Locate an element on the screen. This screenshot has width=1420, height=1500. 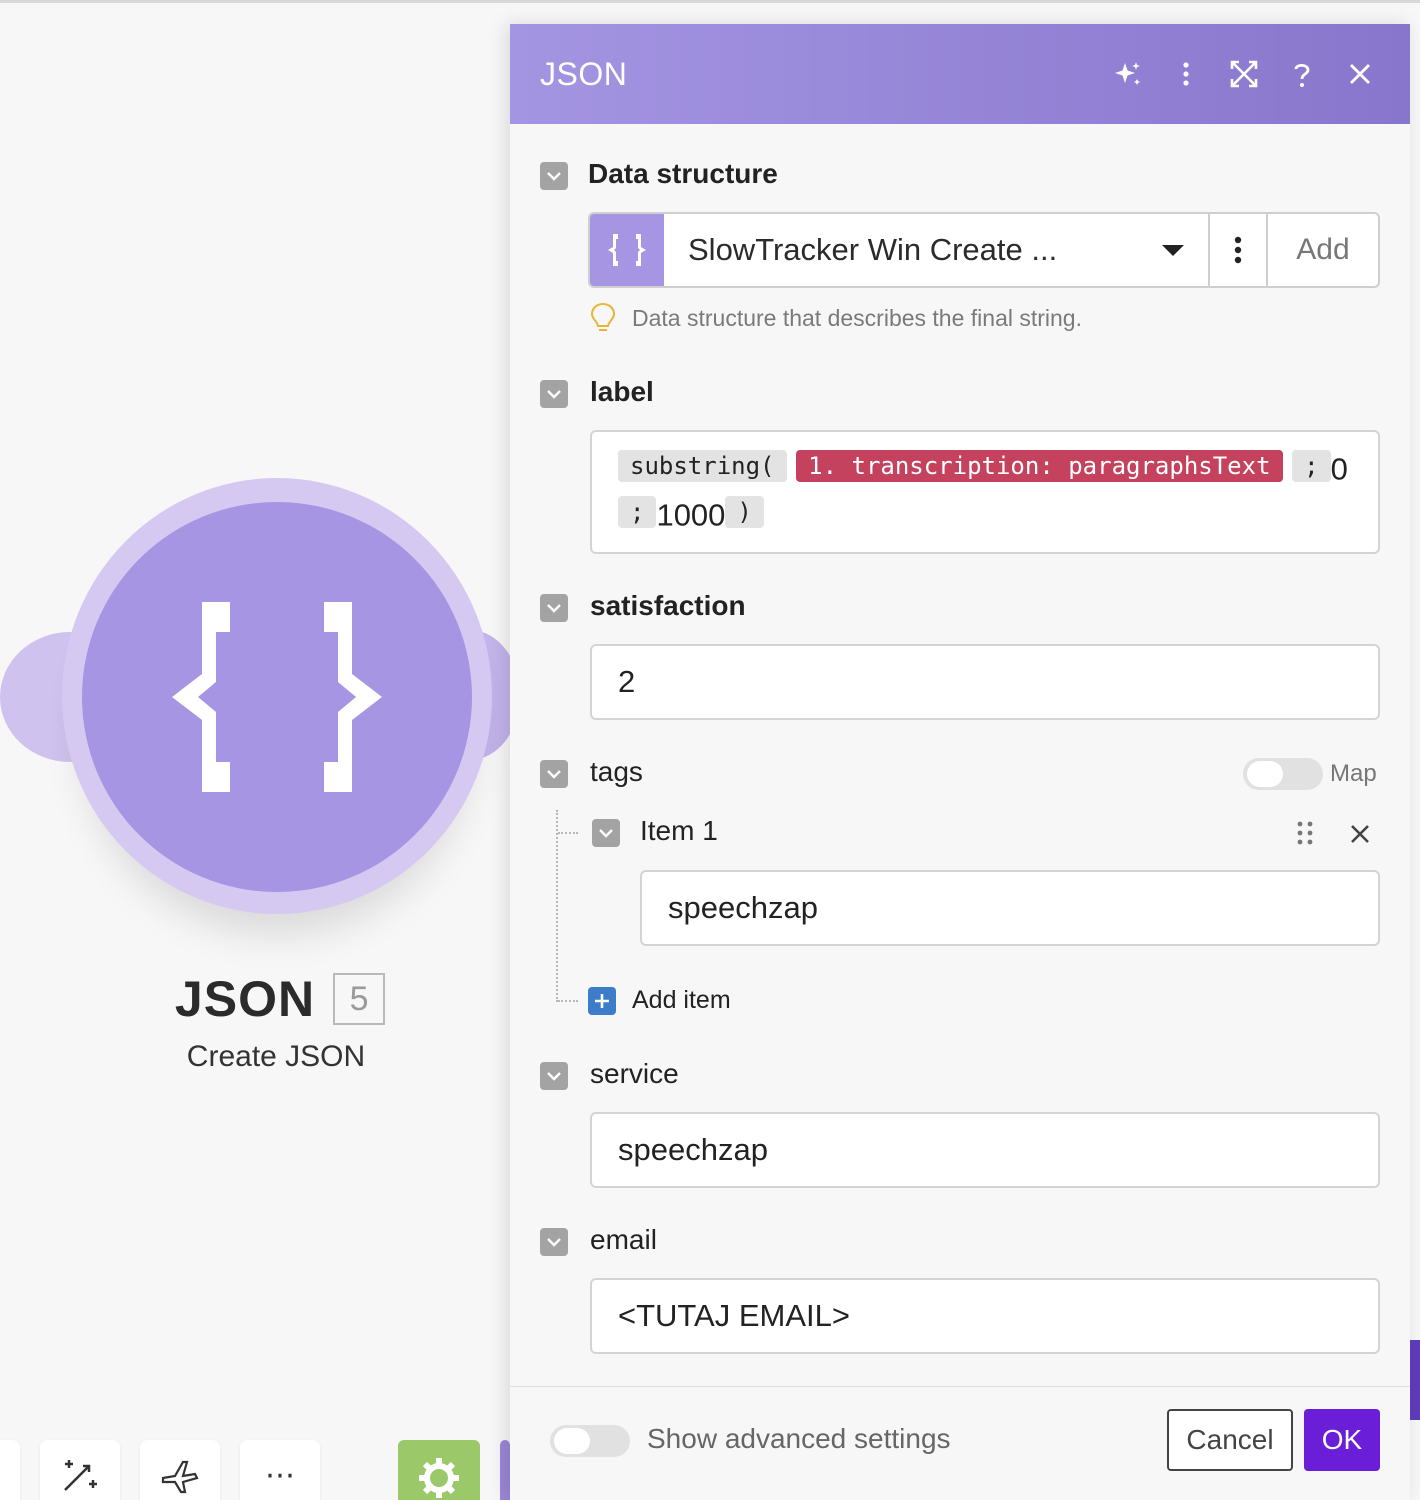
canvas-element-edge is located at coordinates (1415, 1380).